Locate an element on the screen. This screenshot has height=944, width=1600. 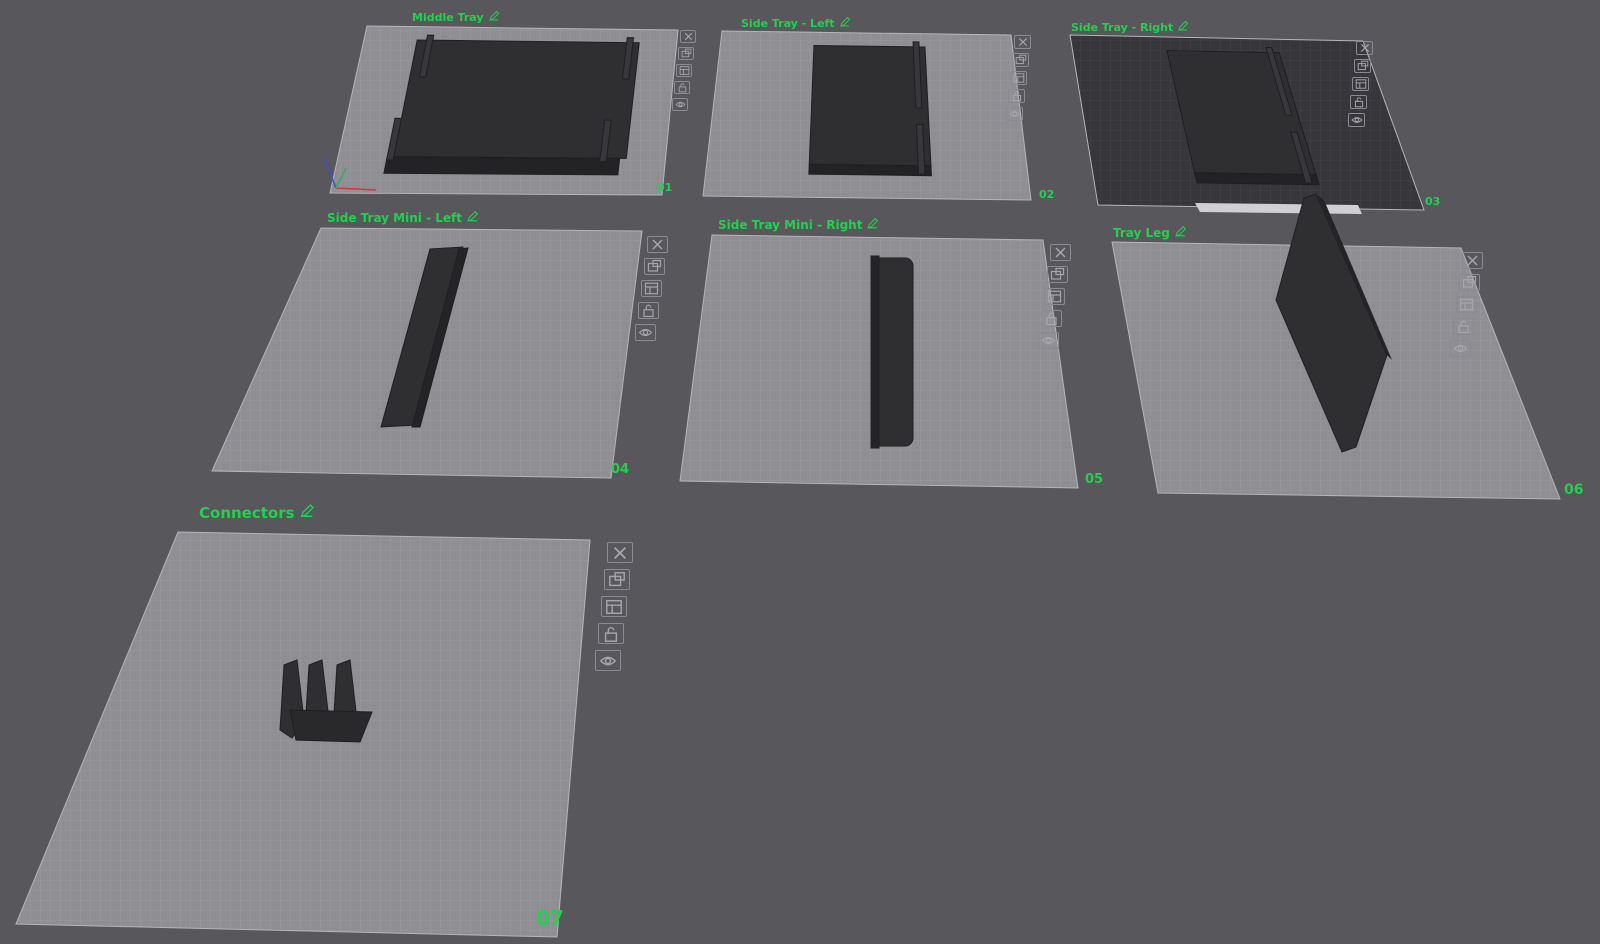
plate-number-05: 05 is located at coordinates (1094, 479).